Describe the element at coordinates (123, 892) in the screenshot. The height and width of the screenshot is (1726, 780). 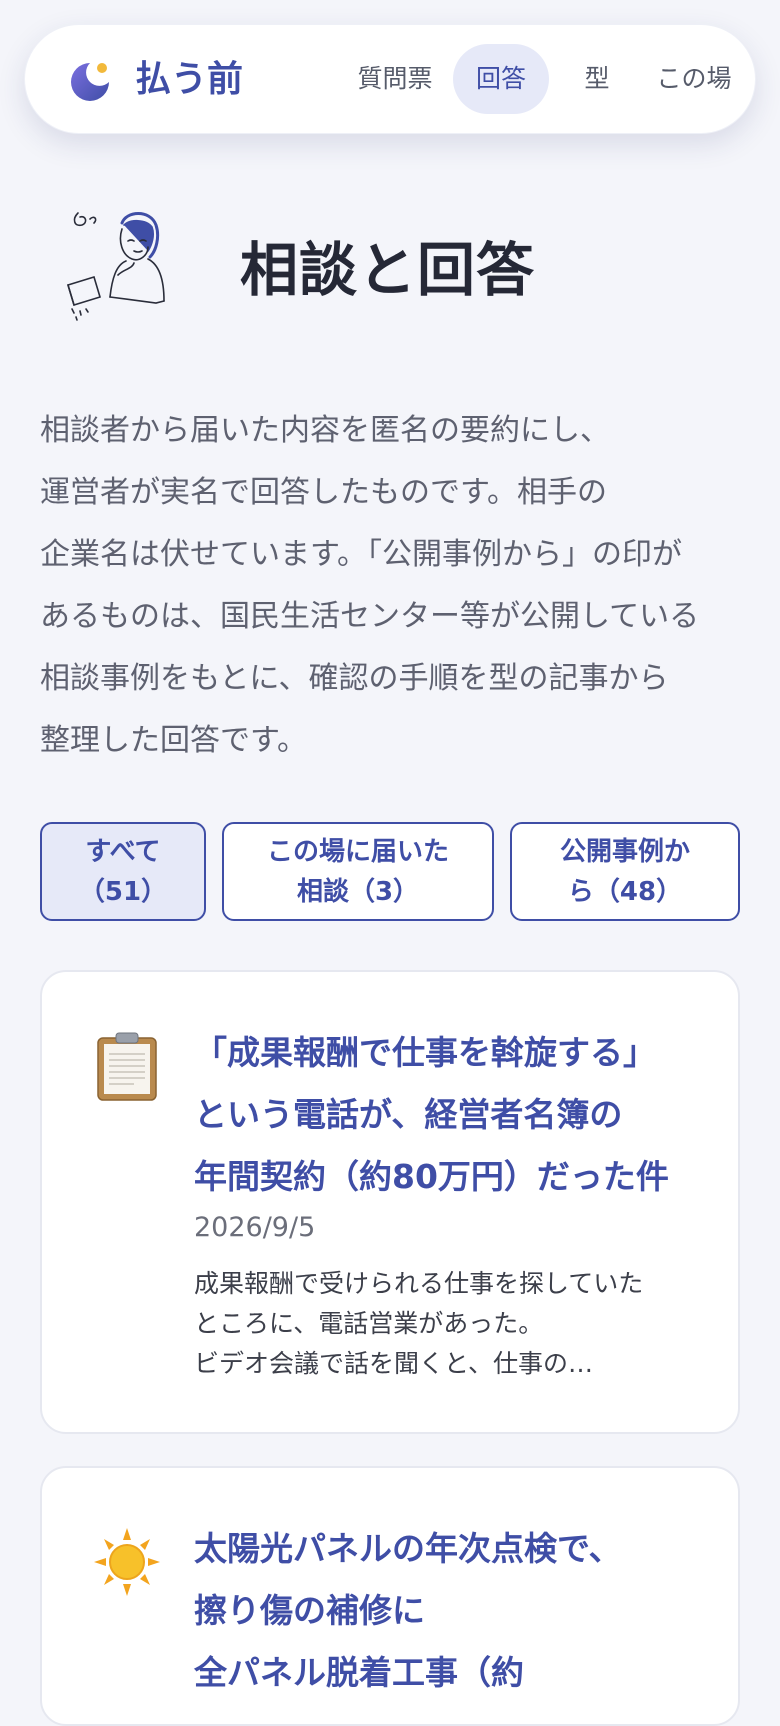
I see `filter-all-count: （51）` at that location.